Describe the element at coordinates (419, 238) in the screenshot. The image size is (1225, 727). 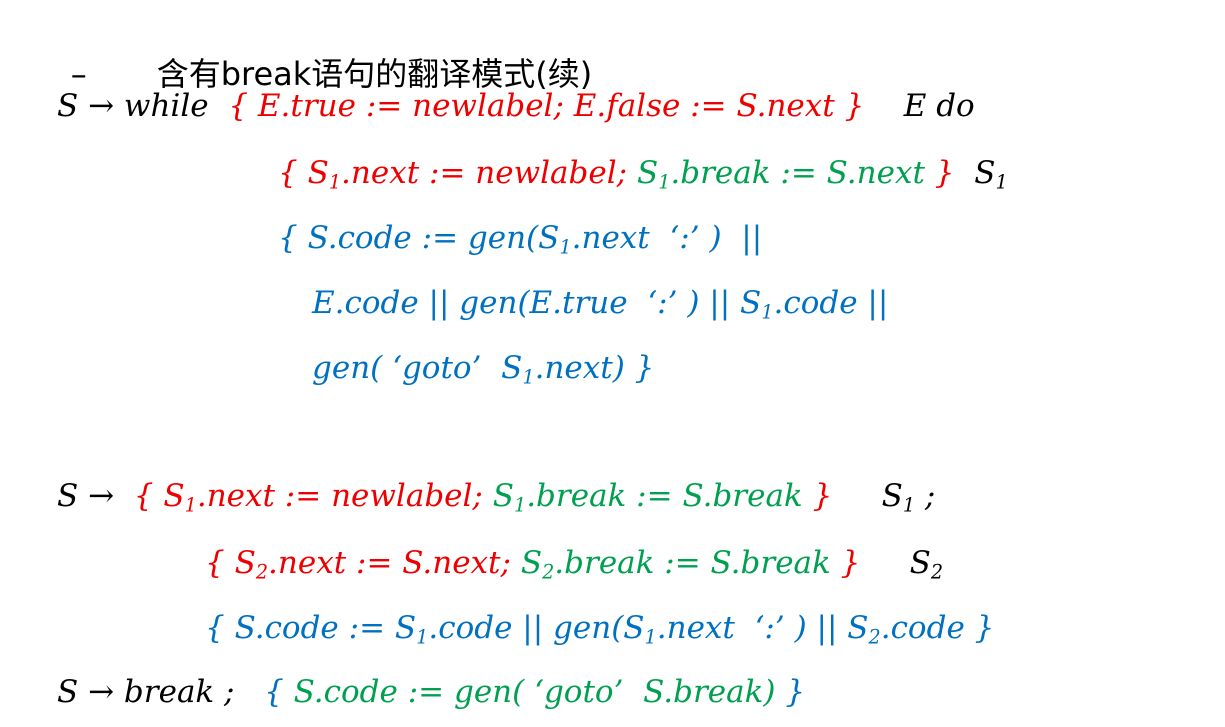
I see `formula-segment: { S.code := gen(S` at that location.